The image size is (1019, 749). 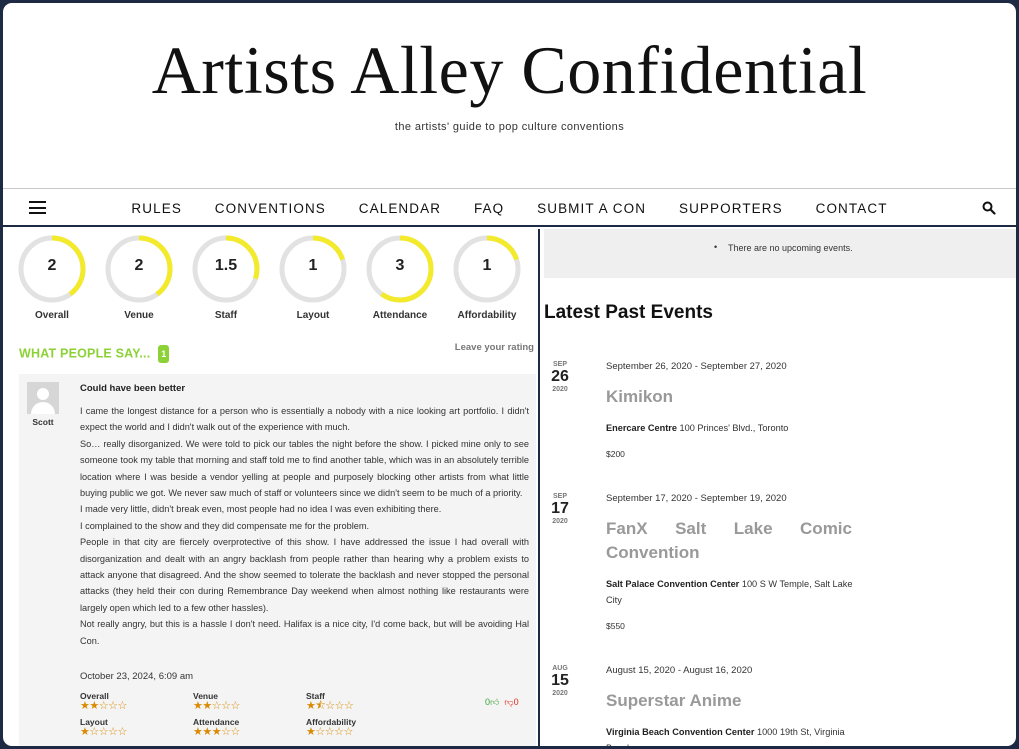 What do you see at coordinates (989, 208) in the screenshot?
I see `search-icon` at bounding box center [989, 208].